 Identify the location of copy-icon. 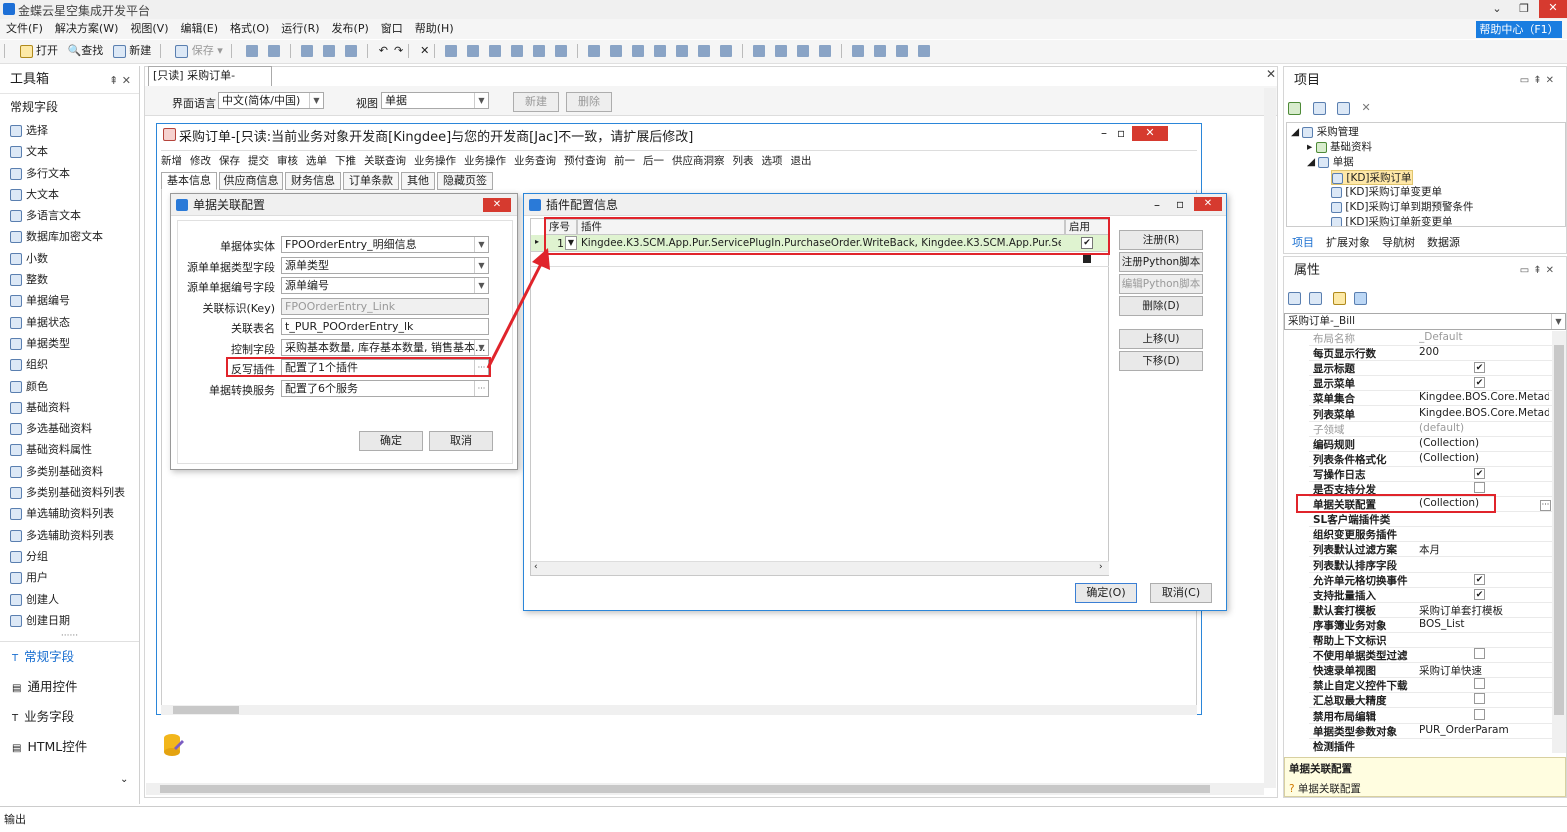
(1319, 108).